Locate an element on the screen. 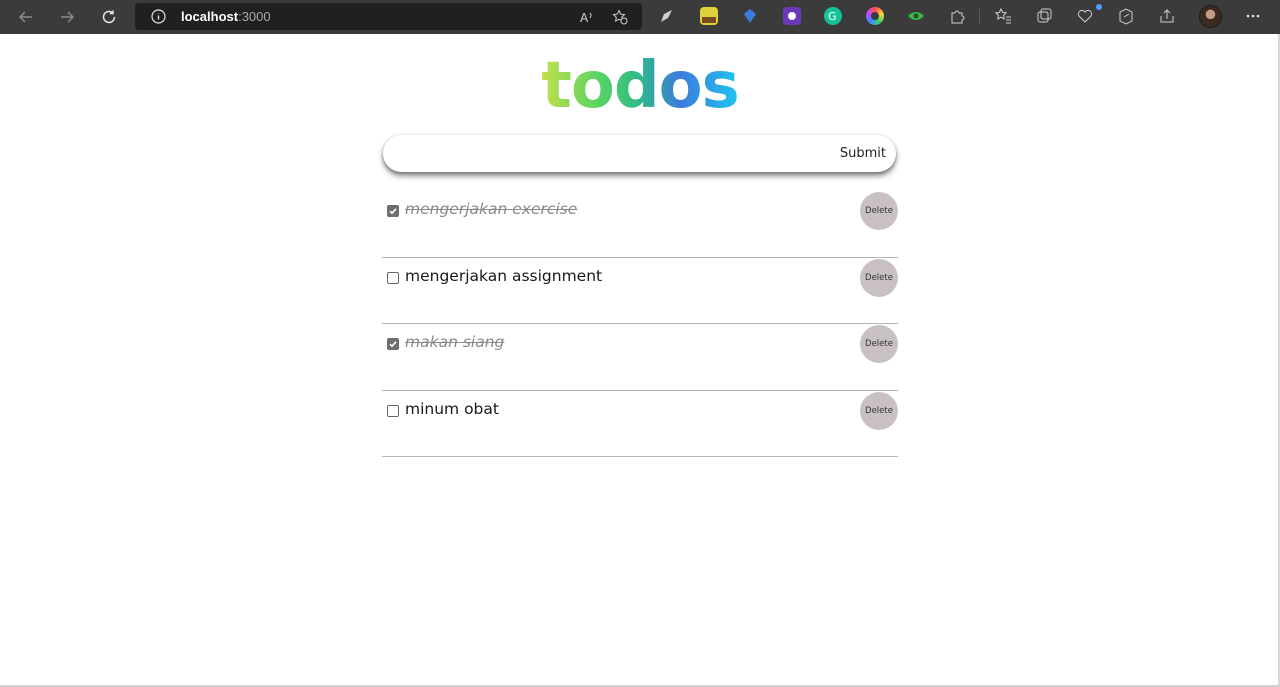 This screenshot has width=1280, height=687. read-aloud-icon: A is located at coordinates (587, 17).